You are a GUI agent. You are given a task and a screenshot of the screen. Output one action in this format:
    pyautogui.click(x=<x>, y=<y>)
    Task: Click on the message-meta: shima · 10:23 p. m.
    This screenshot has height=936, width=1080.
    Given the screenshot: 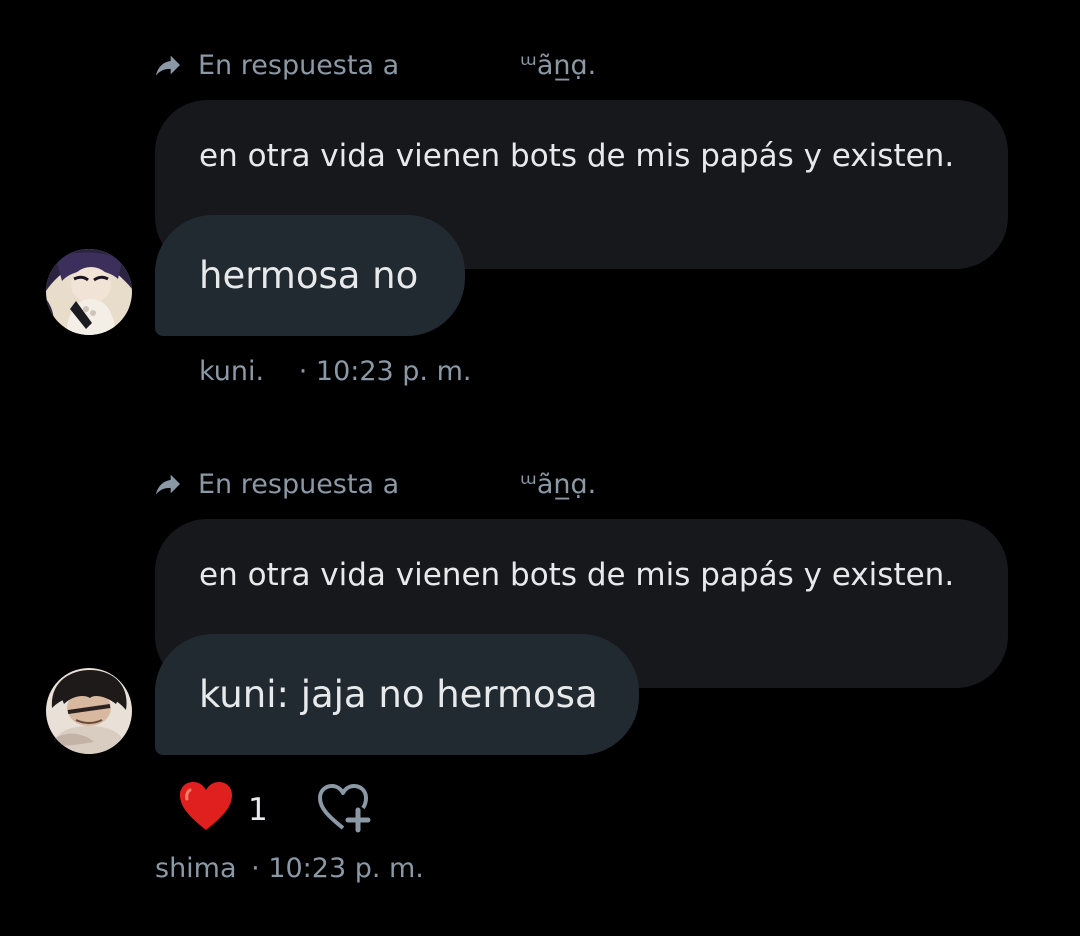 What is the action you would take?
    pyautogui.click(x=289, y=868)
    